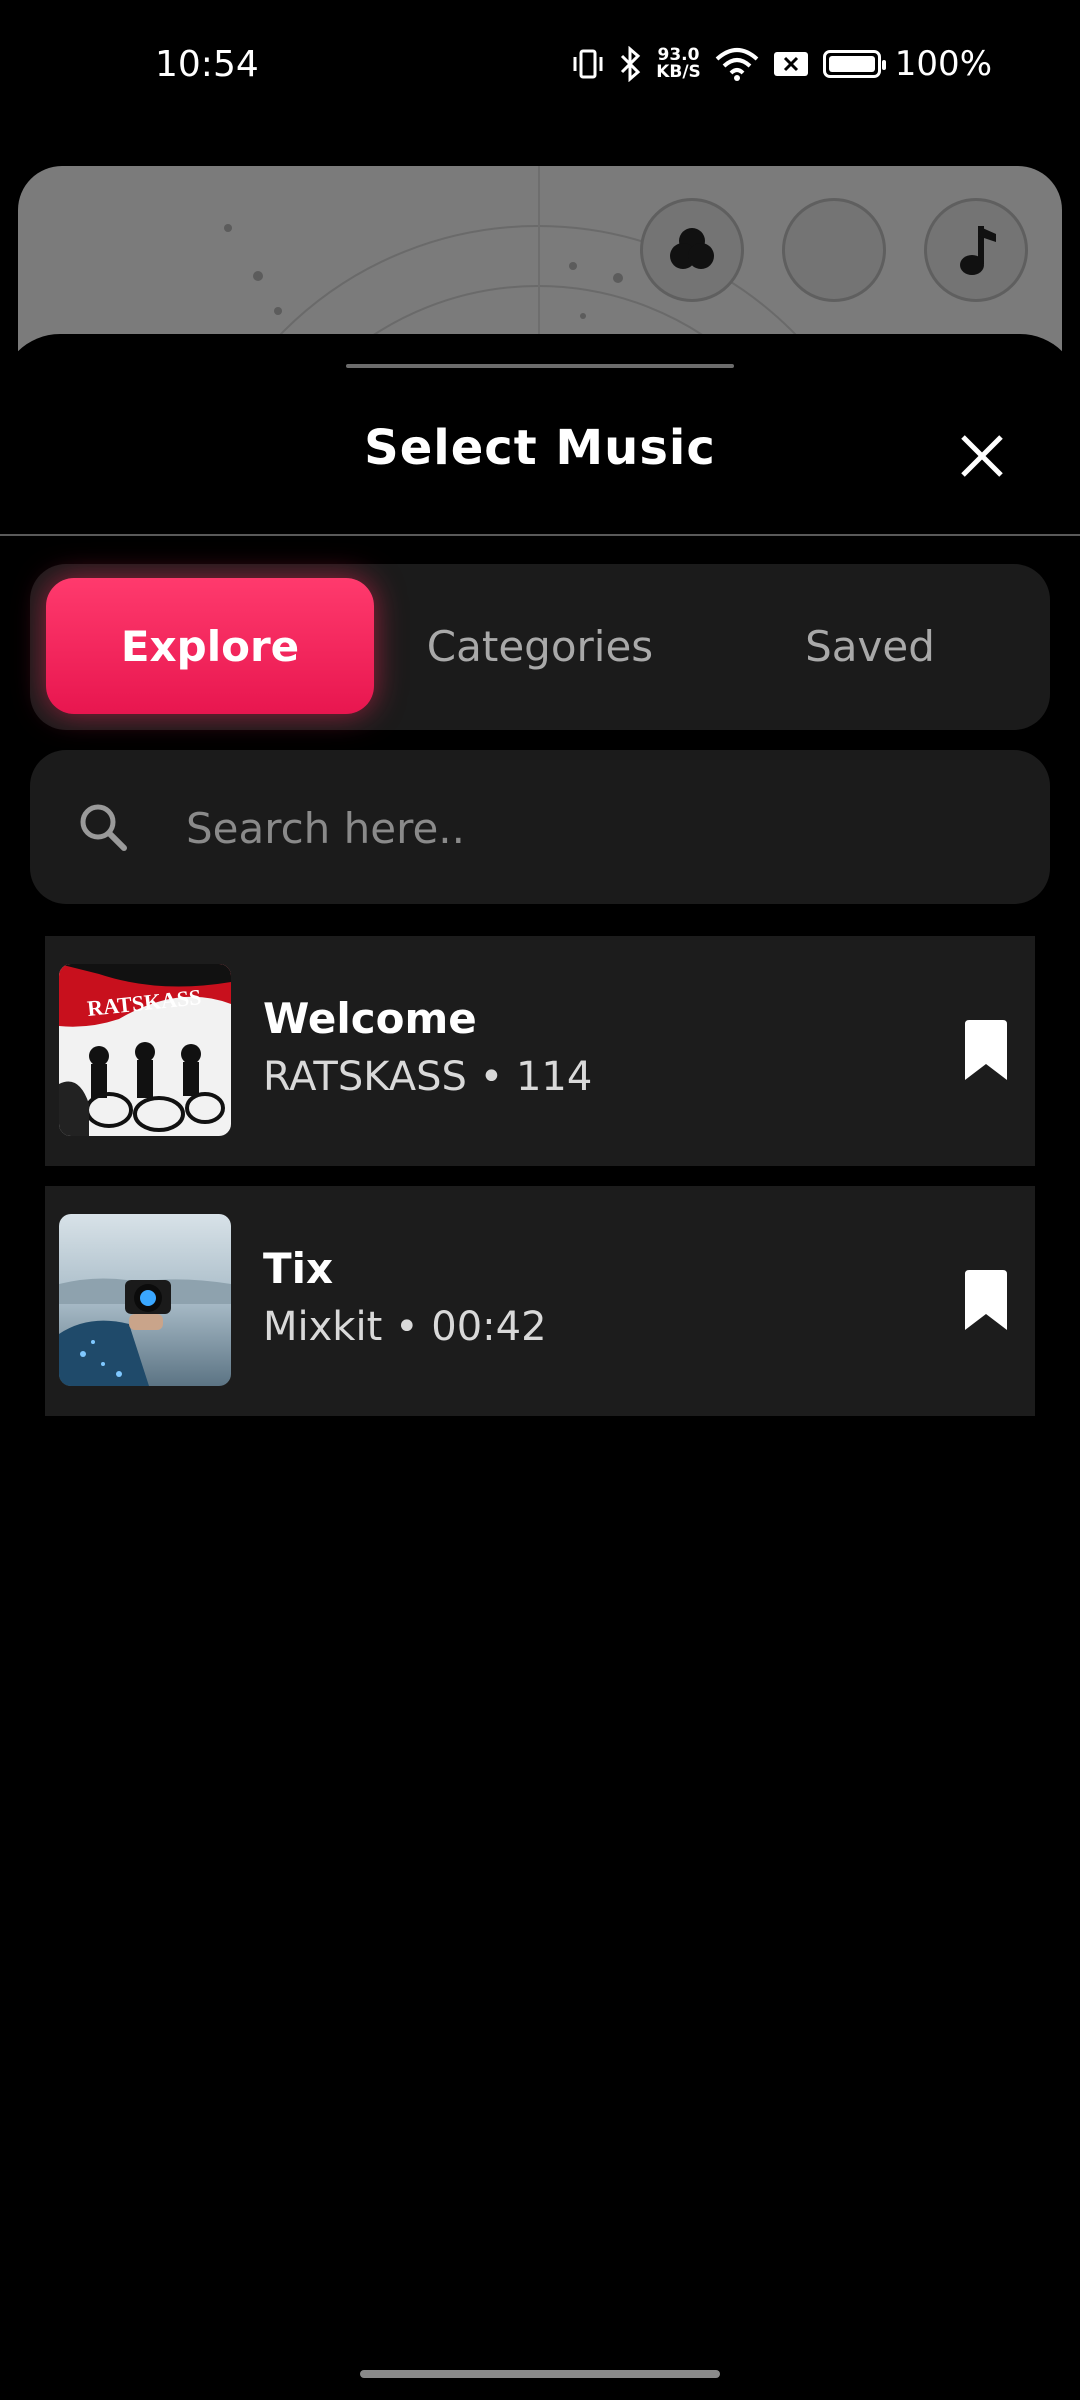 The width and height of the screenshot is (1080, 2400). What do you see at coordinates (145, 1050) in the screenshot?
I see `album-art-ratskass: RATSKASS` at bounding box center [145, 1050].